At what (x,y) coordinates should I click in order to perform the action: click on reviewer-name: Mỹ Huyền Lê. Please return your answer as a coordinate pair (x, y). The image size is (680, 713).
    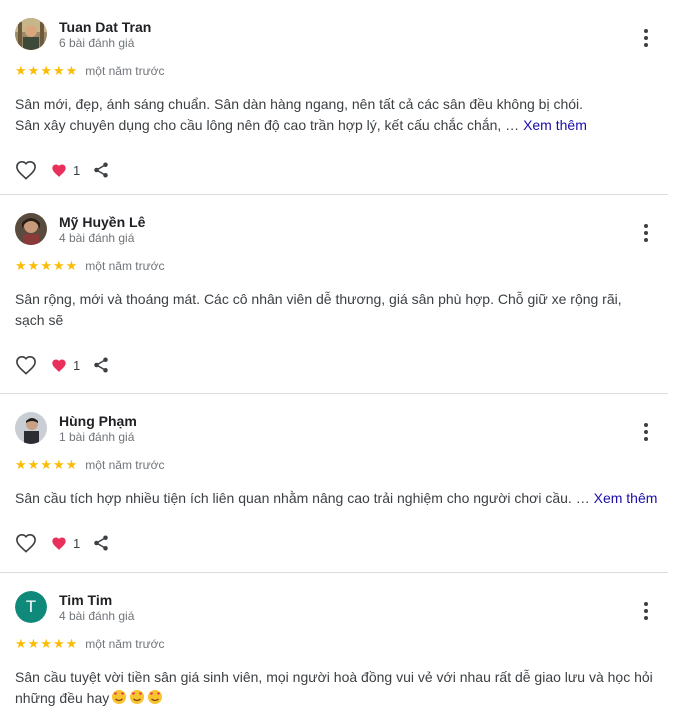
    Looking at the image, I should click on (102, 222).